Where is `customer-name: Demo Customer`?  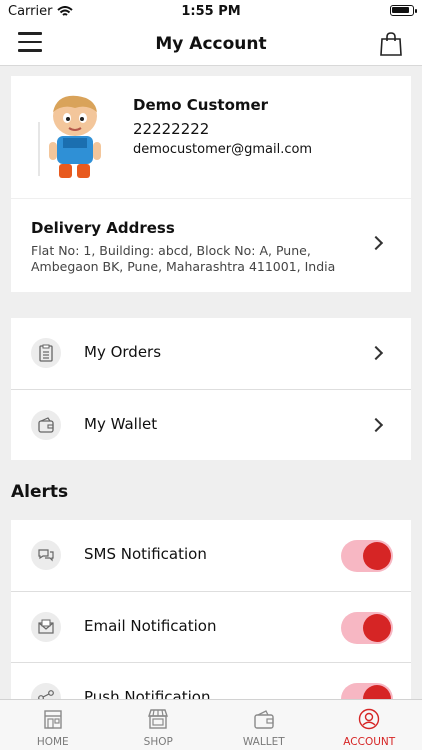
customer-name: Demo Customer is located at coordinates (201, 105).